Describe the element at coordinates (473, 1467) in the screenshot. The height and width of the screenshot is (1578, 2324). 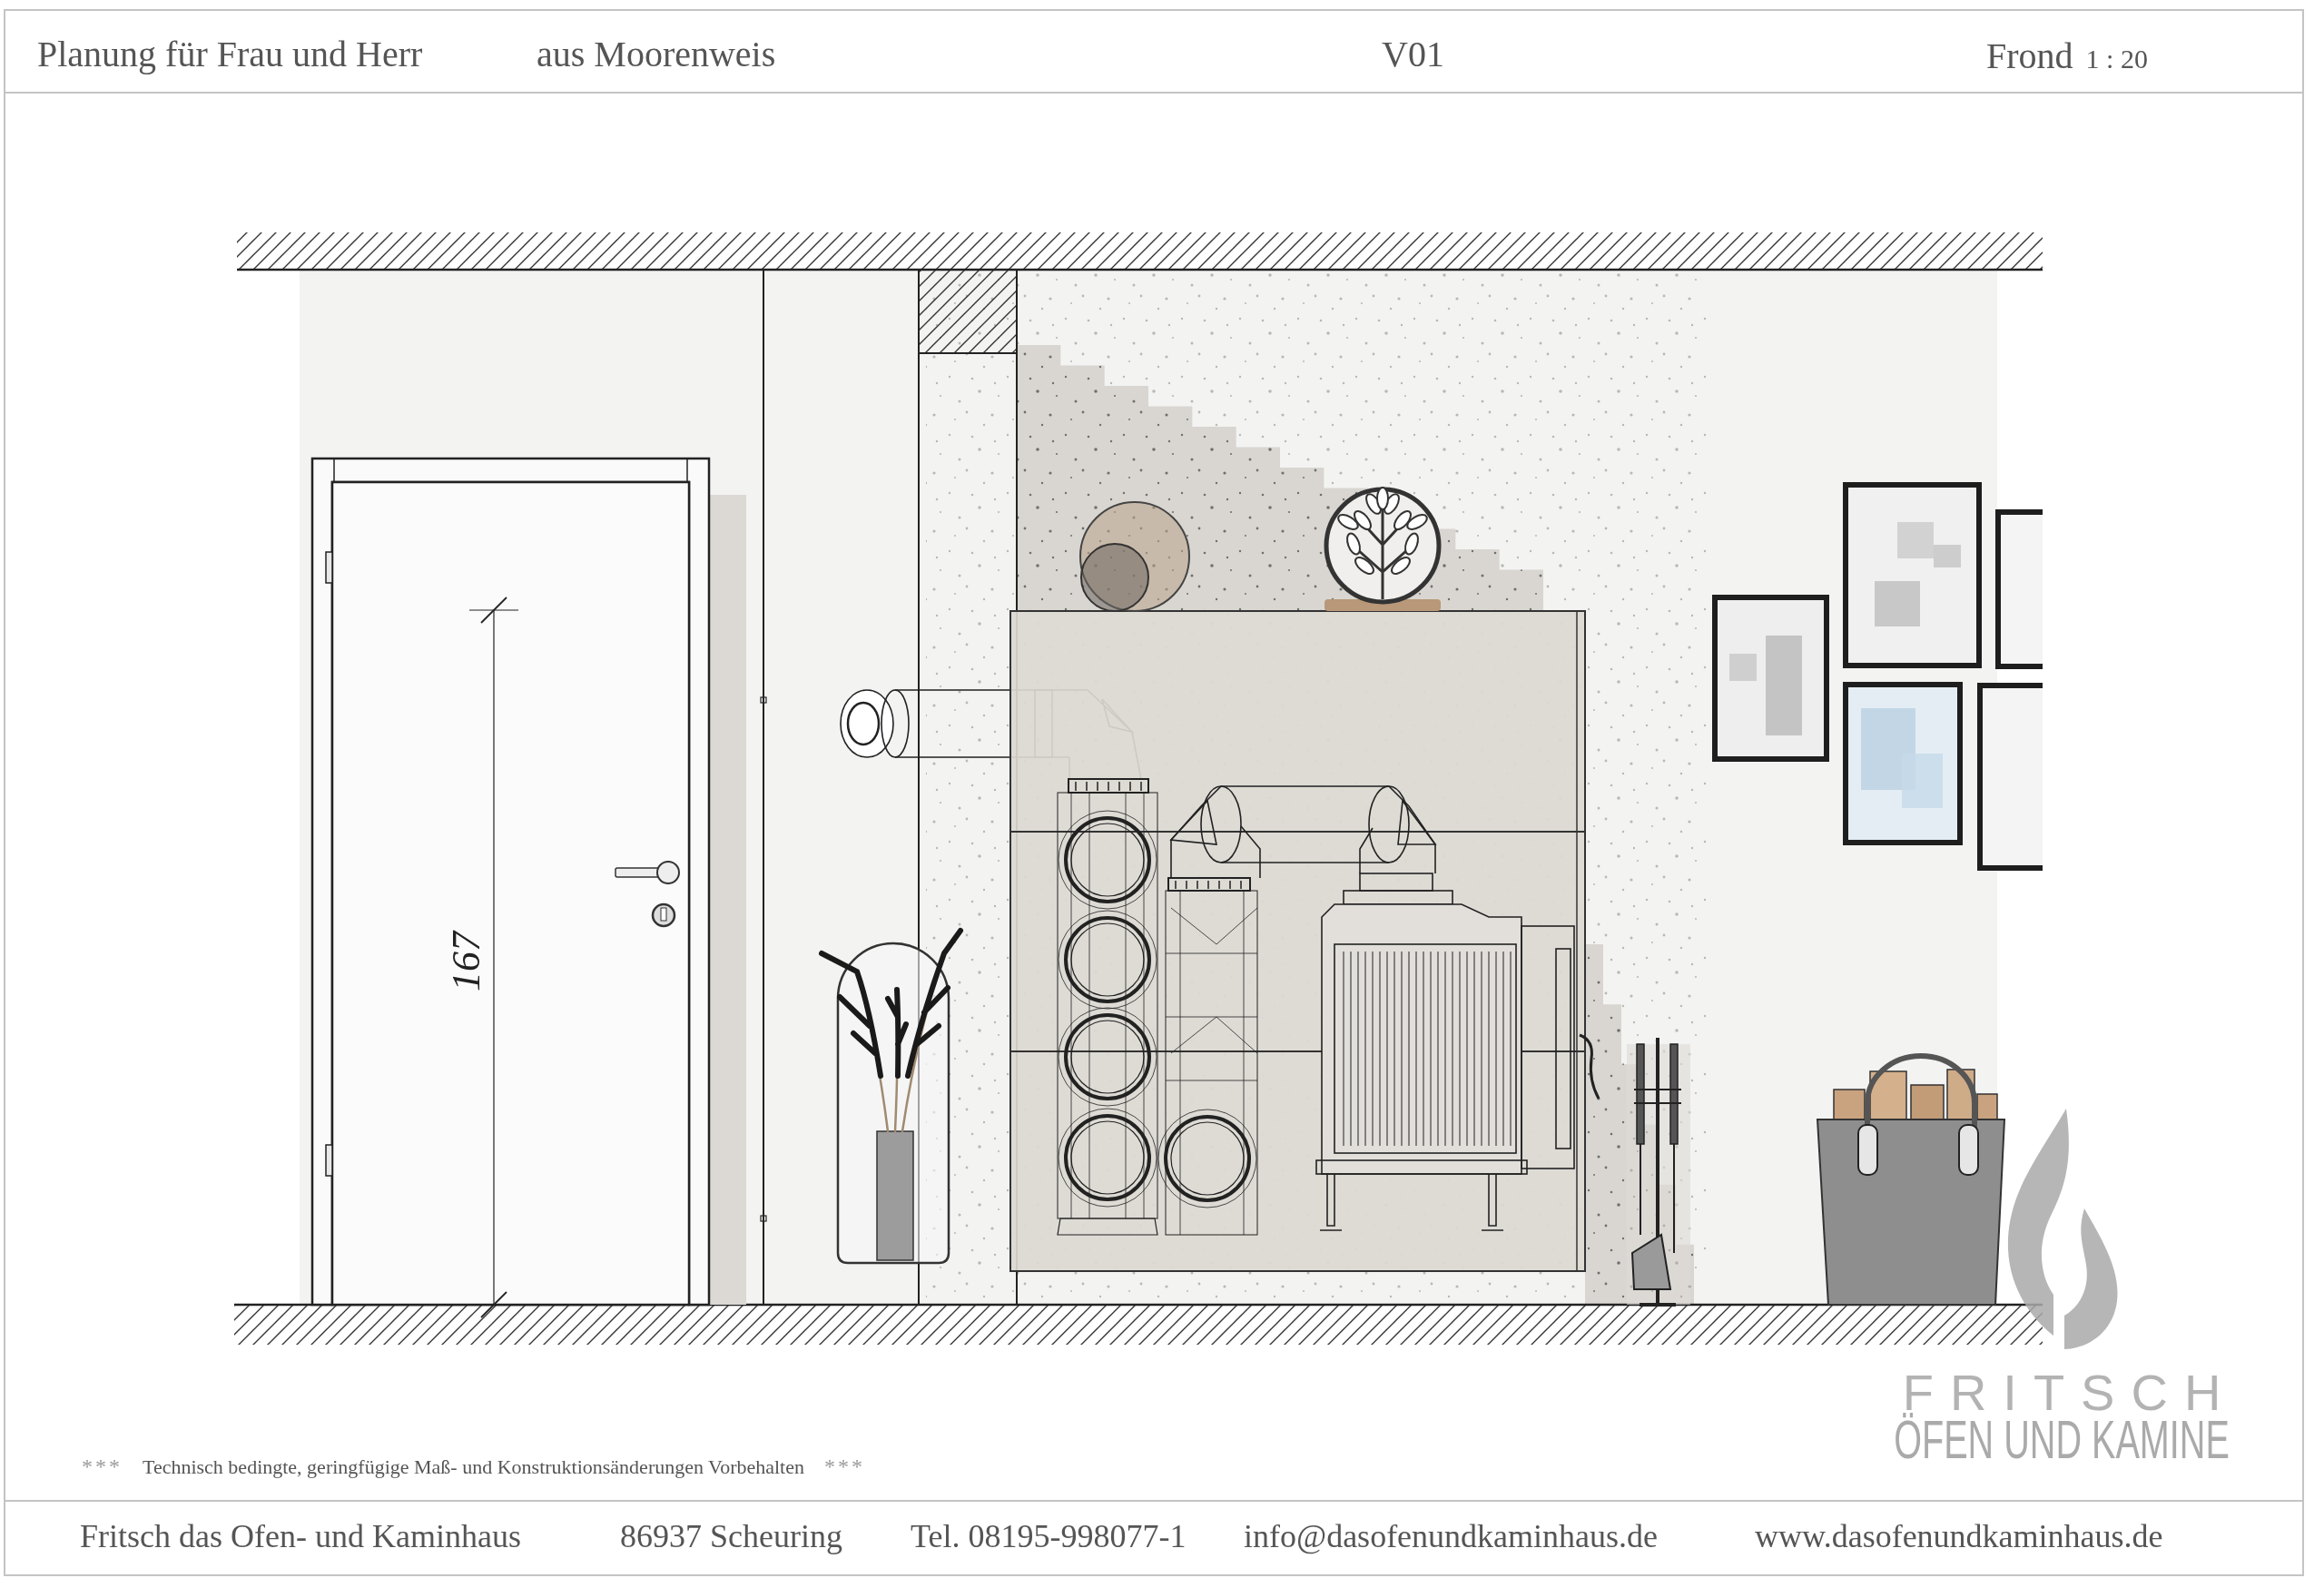
I see `disclaimer-text: Technisch bedingte, geringfügige Maß- und Konstruktionsänderungen Vorbehalten` at that location.